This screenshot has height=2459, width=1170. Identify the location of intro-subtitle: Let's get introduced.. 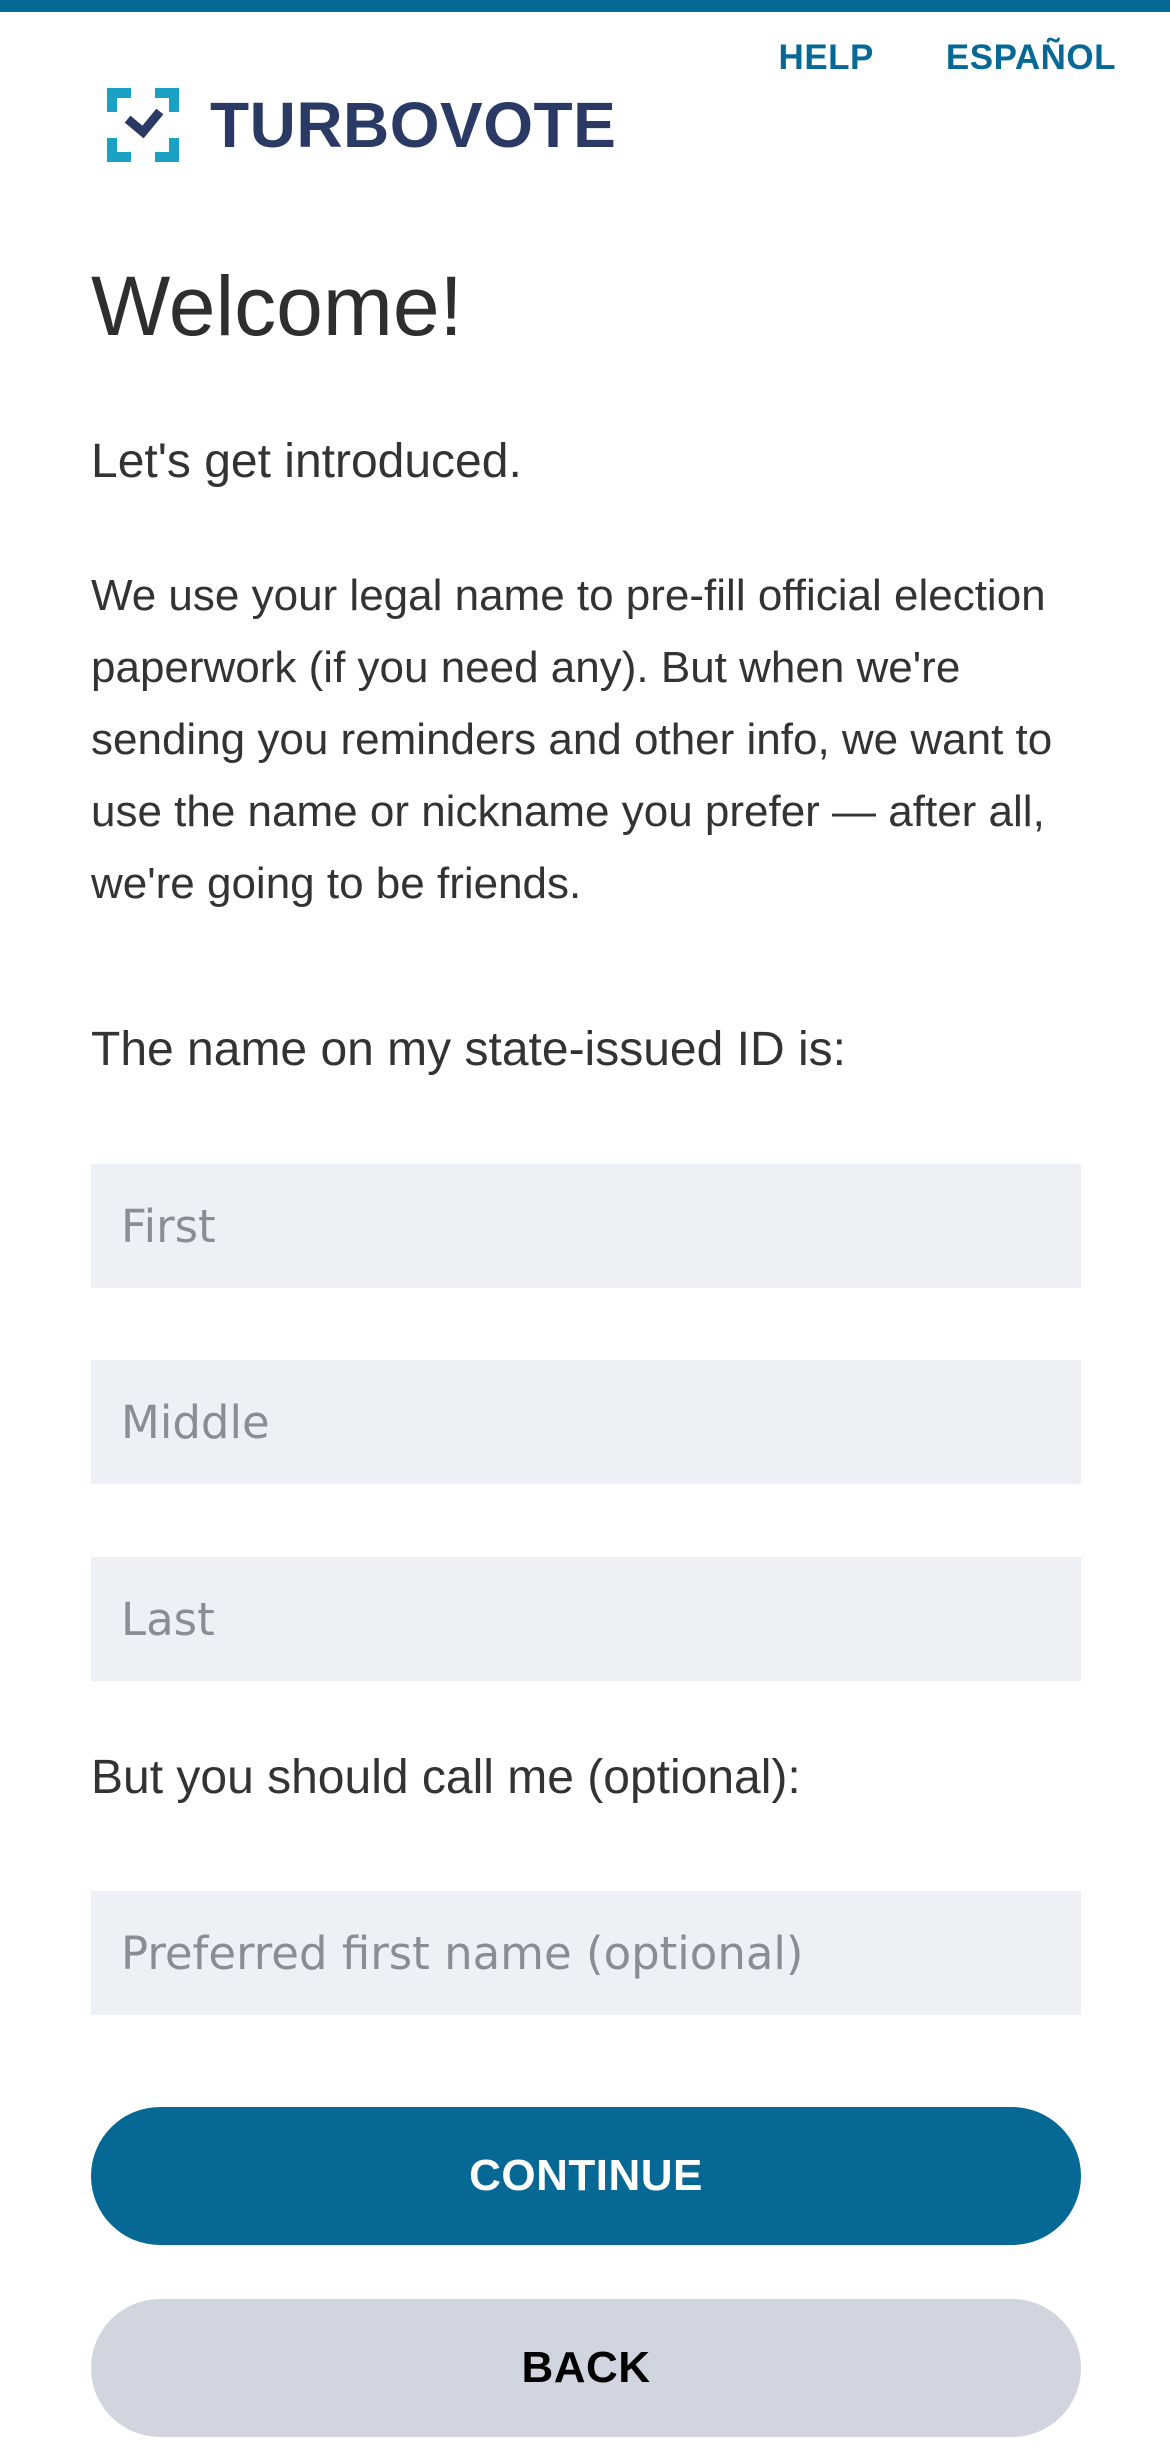
(306, 461).